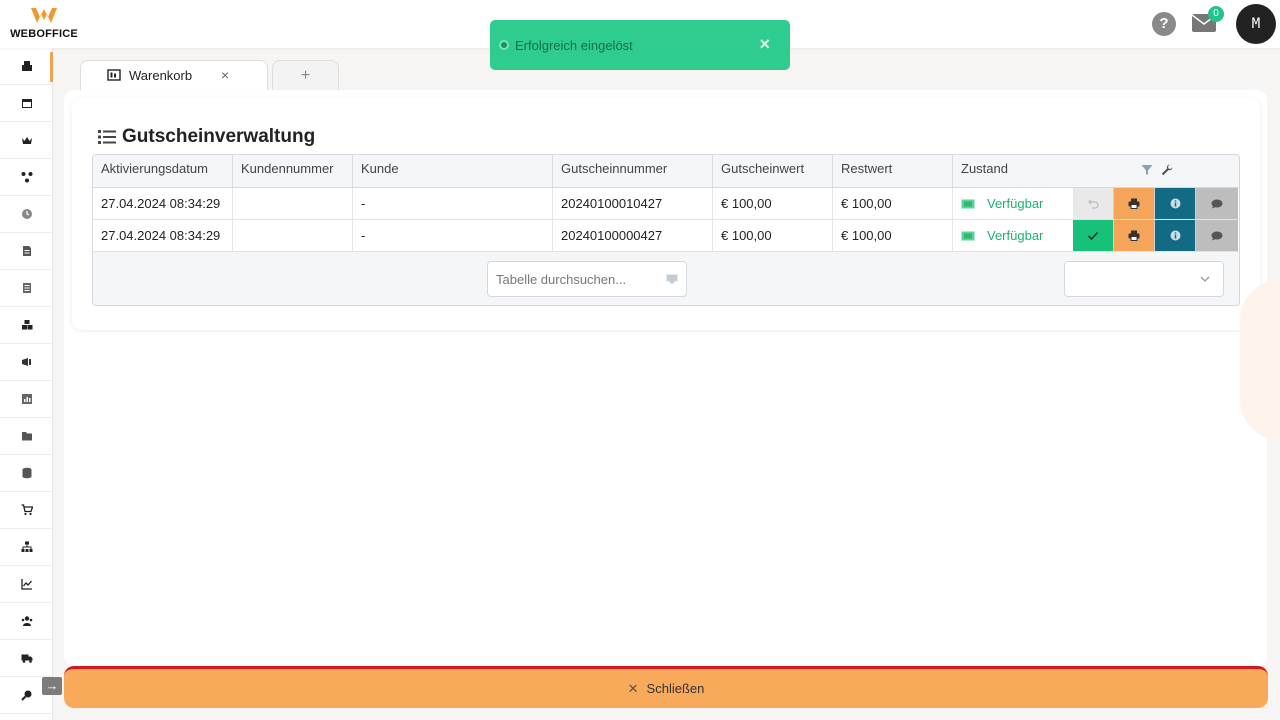 The height and width of the screenshot is (720, 1280). I want to click on sidebar-item-hierarchy, so click(26, 547).